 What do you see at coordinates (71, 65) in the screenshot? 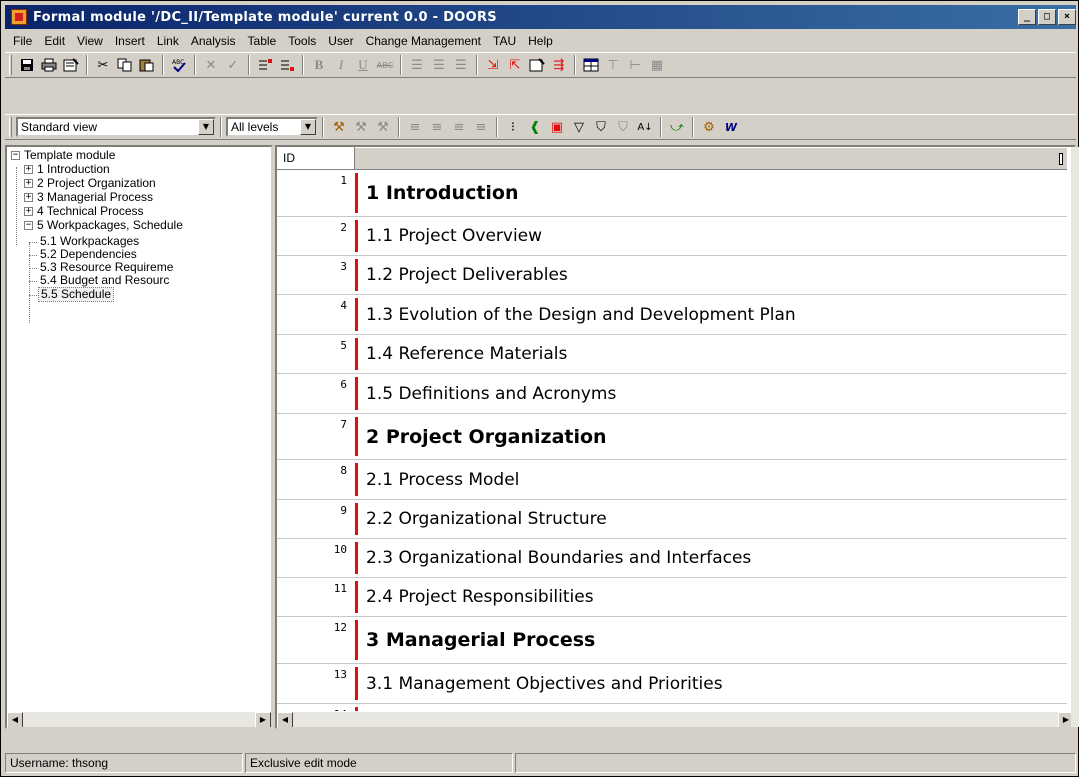
I see `properties-icon` at bounding box center [71, 65].